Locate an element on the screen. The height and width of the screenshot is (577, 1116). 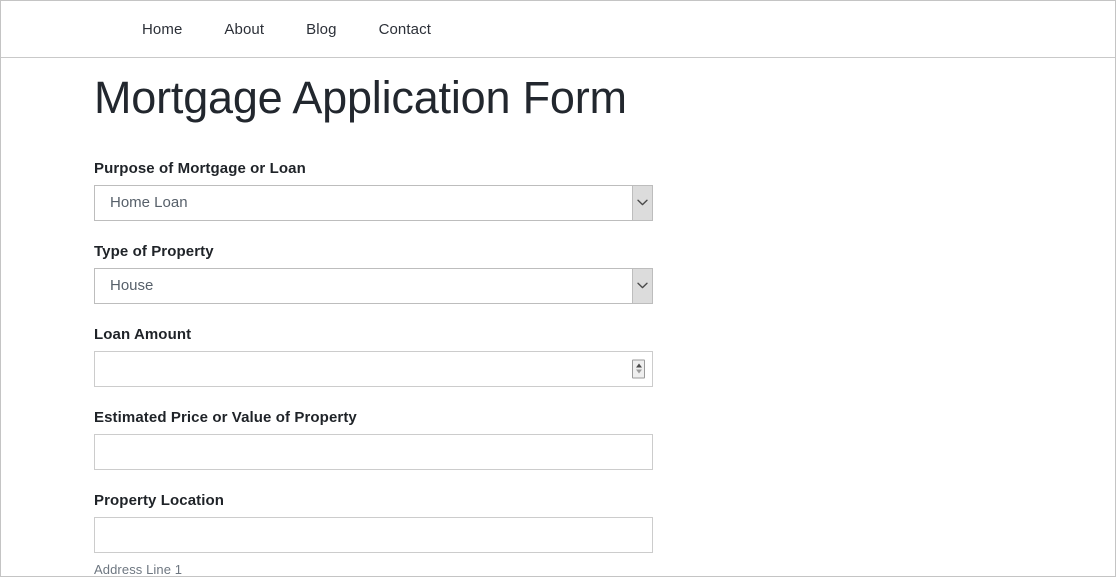
label-estimated-price: Estimated Price or Value of Property is located at coordinates (225, 417).